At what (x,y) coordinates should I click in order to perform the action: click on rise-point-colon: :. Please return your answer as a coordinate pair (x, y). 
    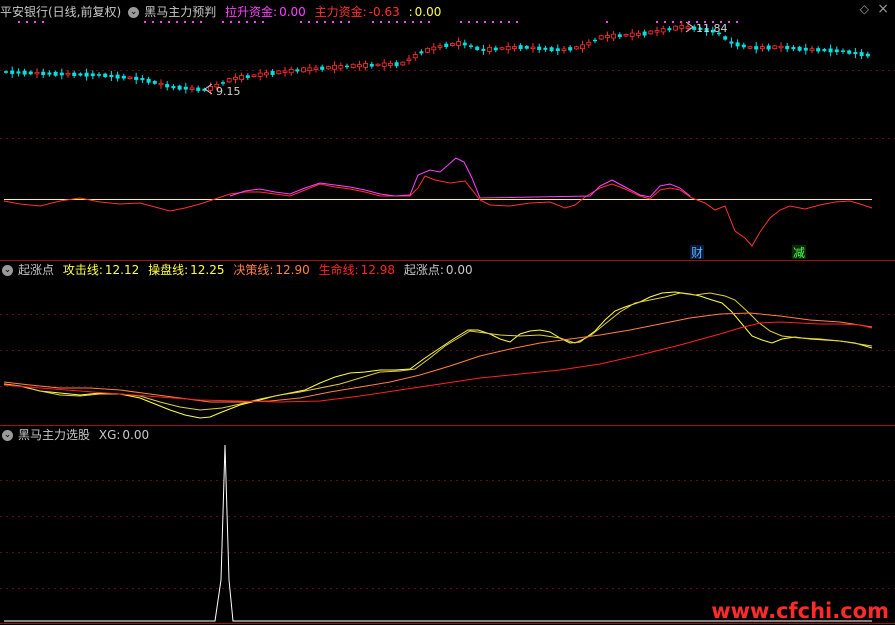
    Looking at the image, I should click on (441, 270).